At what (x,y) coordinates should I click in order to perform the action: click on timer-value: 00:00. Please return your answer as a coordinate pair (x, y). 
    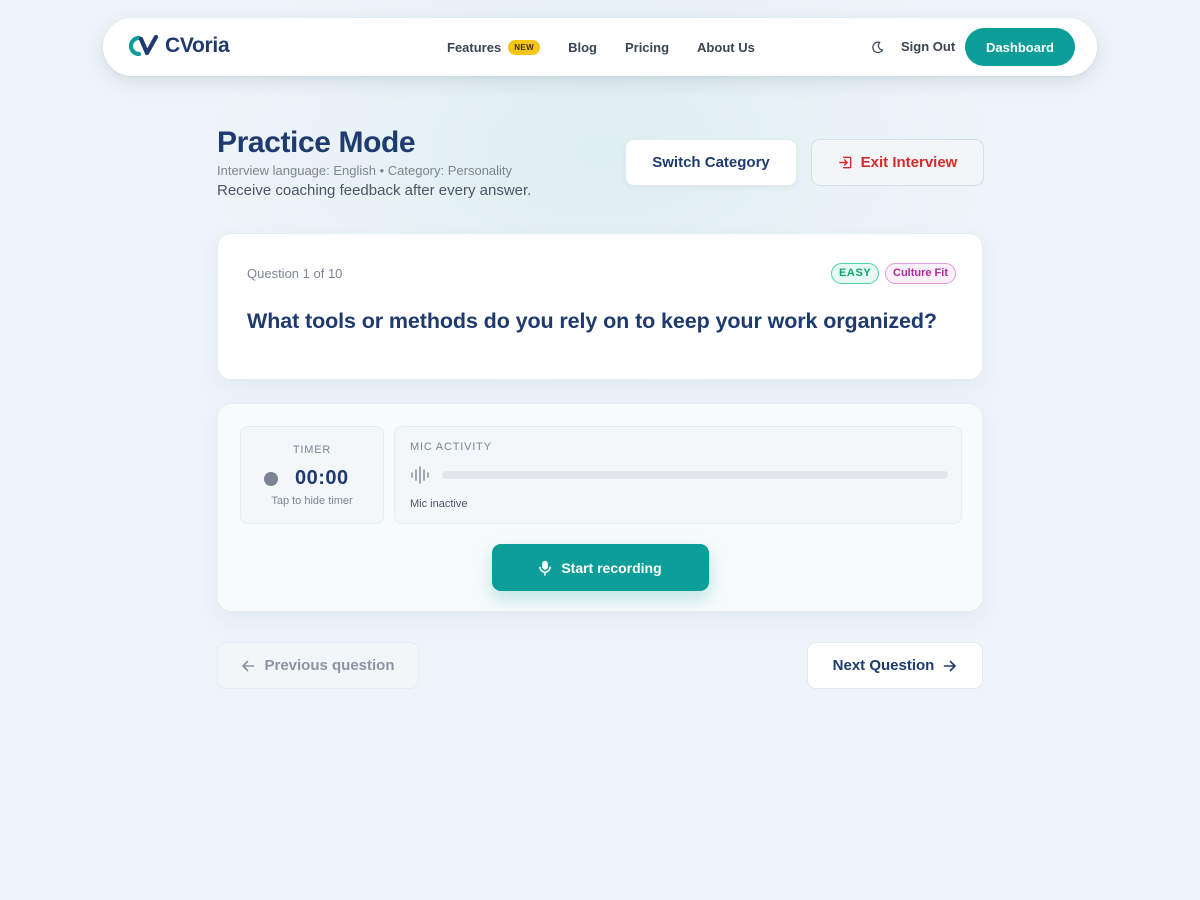
    Looking at the image, I should click on (322, 478).